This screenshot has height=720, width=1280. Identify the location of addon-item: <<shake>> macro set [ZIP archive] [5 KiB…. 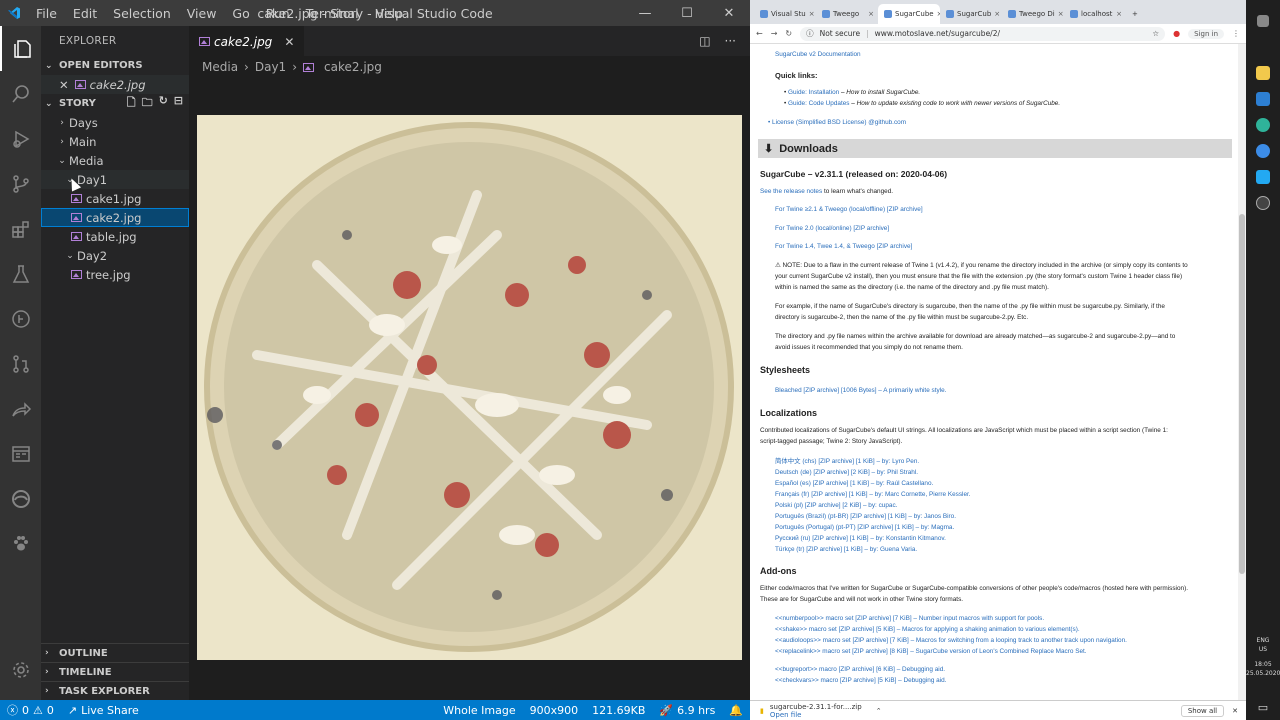
(927, 630).